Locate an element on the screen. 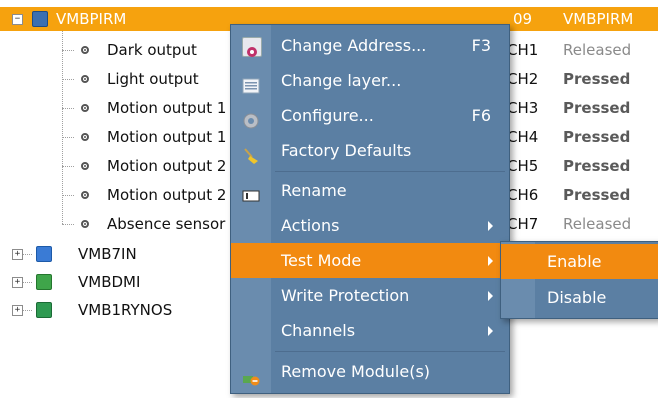  menu-item-change-address: Change Address... F3 is located at coordinates (370, 45).